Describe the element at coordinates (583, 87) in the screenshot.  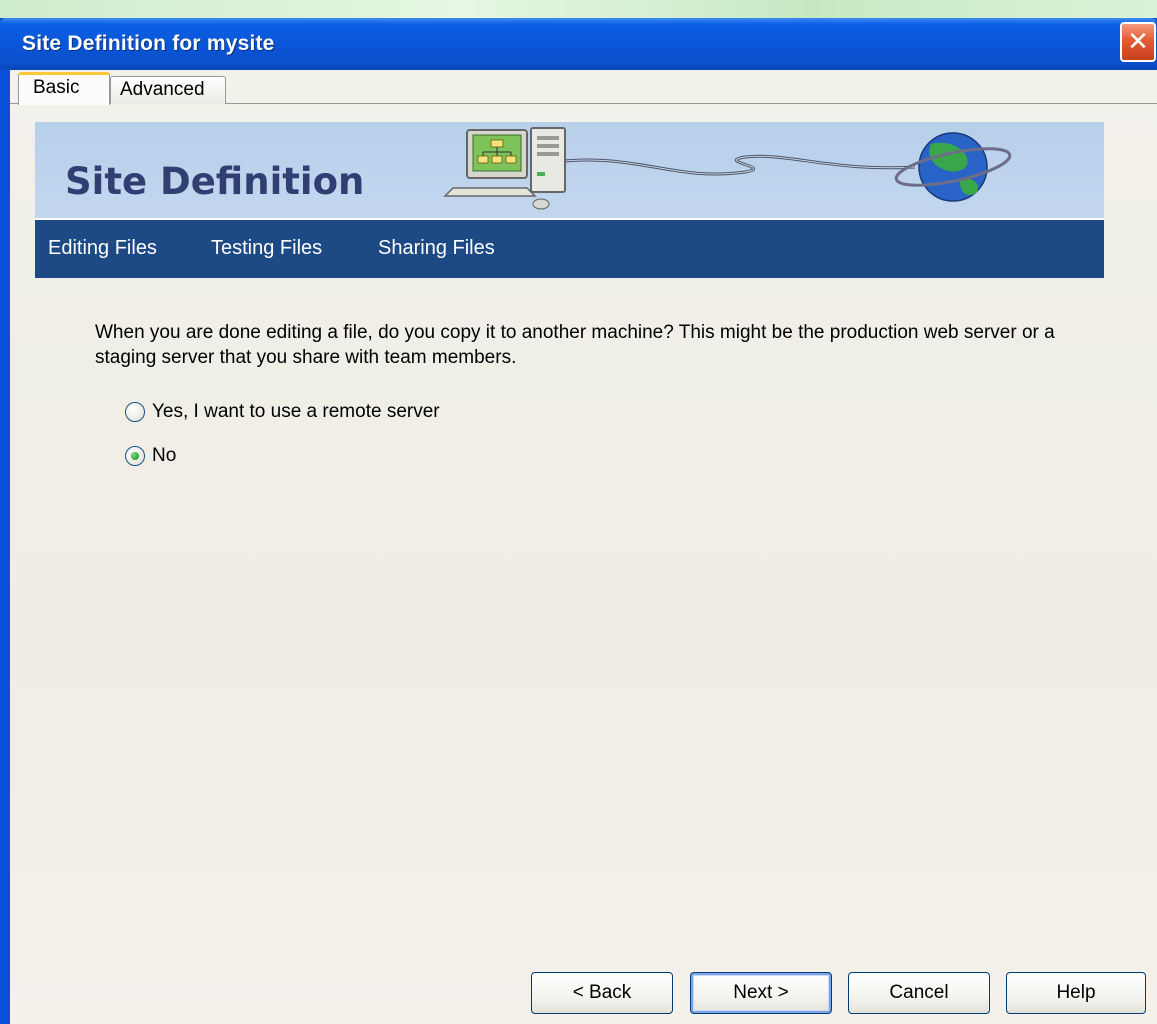
I see `tab-strip: Basic Advanced` at that location.